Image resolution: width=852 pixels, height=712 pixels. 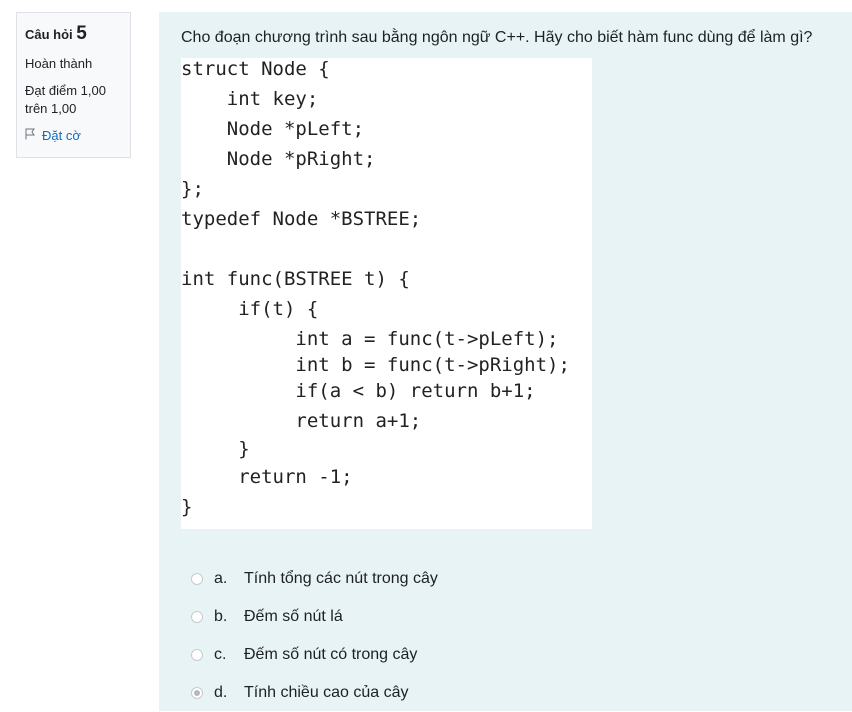 I want to click on answer-option-b: b. Đếm số nút lá, so click(x=314, y=617).